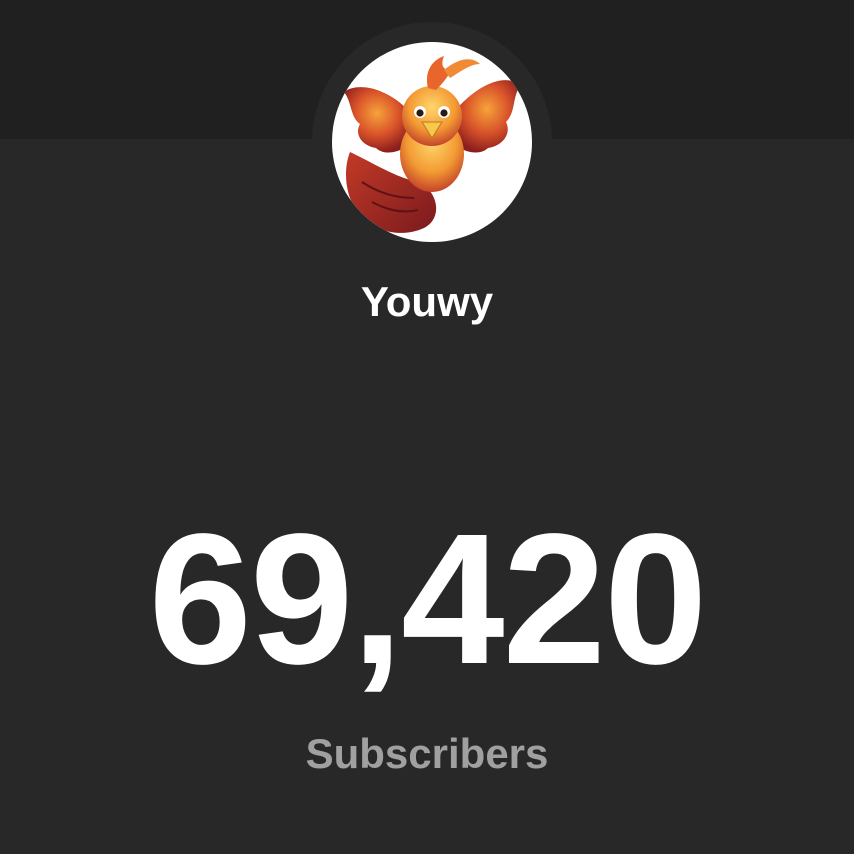  What do you see at coordinates (427, 753) in the screenshot?
I see `subscriber-label: Subscribers` at bounding box center [427, 753].